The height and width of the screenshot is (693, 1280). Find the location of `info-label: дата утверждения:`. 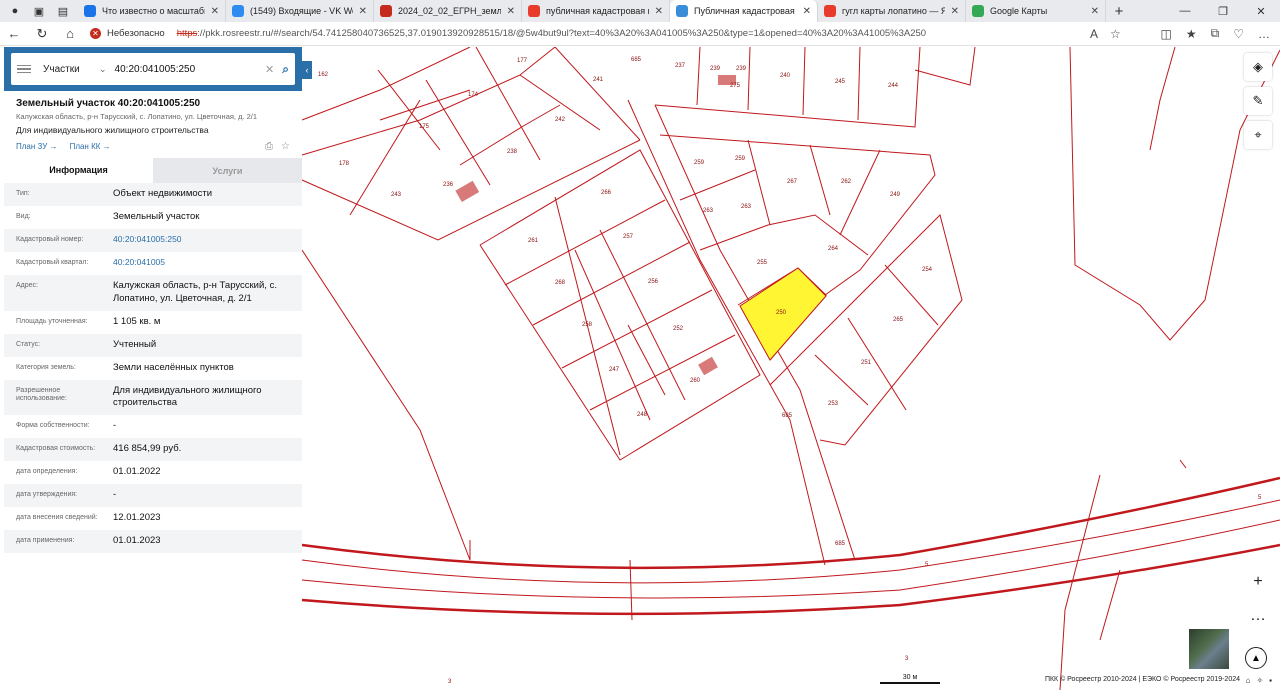

info-label: дата утверждения: is located at coordinates (47, 495).